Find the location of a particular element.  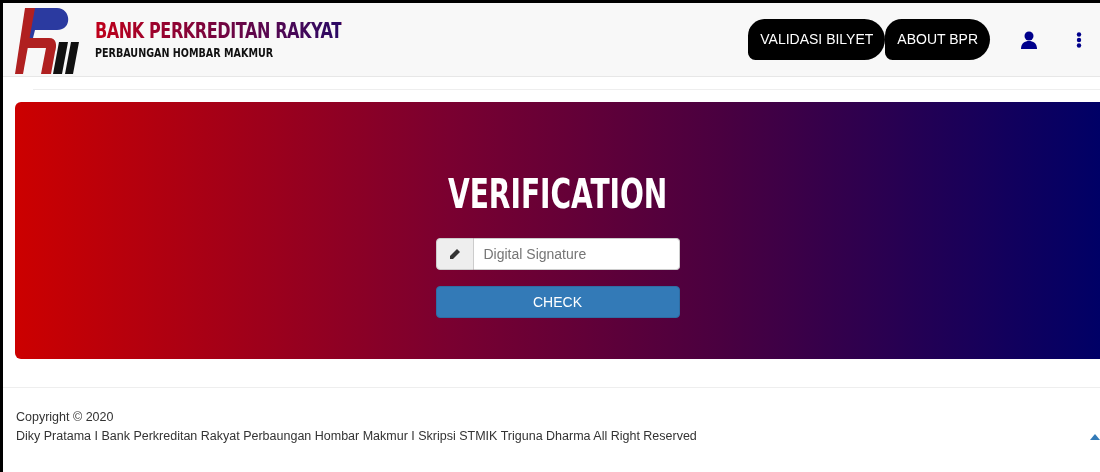

pencil-icon is located at coordinates (454, 254).